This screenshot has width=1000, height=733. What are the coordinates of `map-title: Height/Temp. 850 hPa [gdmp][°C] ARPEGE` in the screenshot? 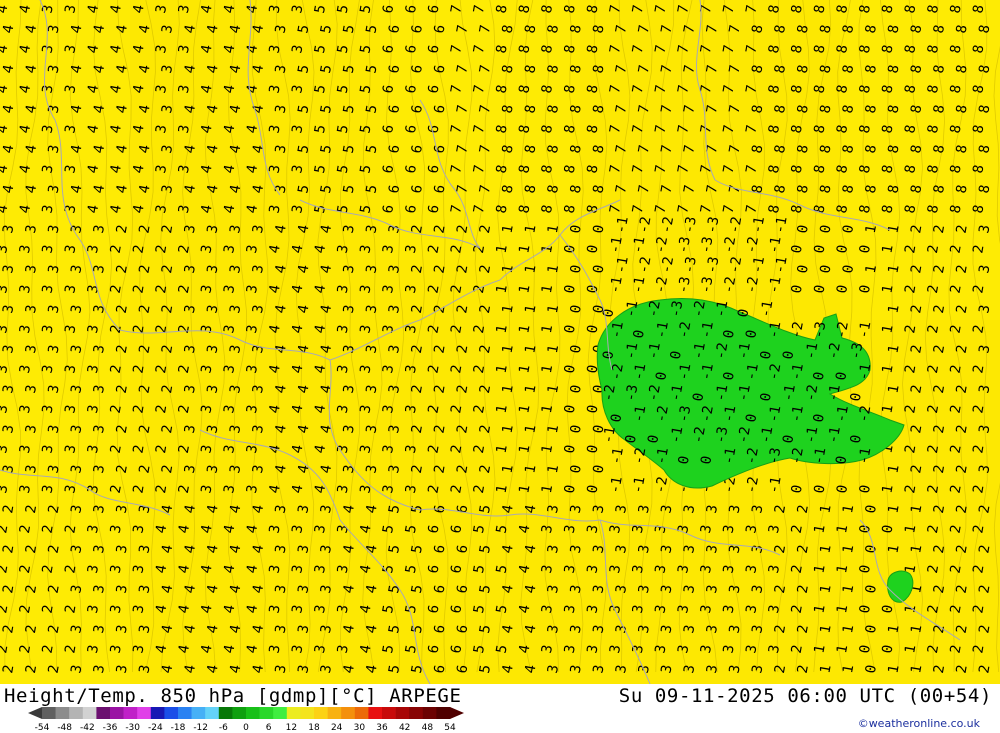 It's located at (233, 696).